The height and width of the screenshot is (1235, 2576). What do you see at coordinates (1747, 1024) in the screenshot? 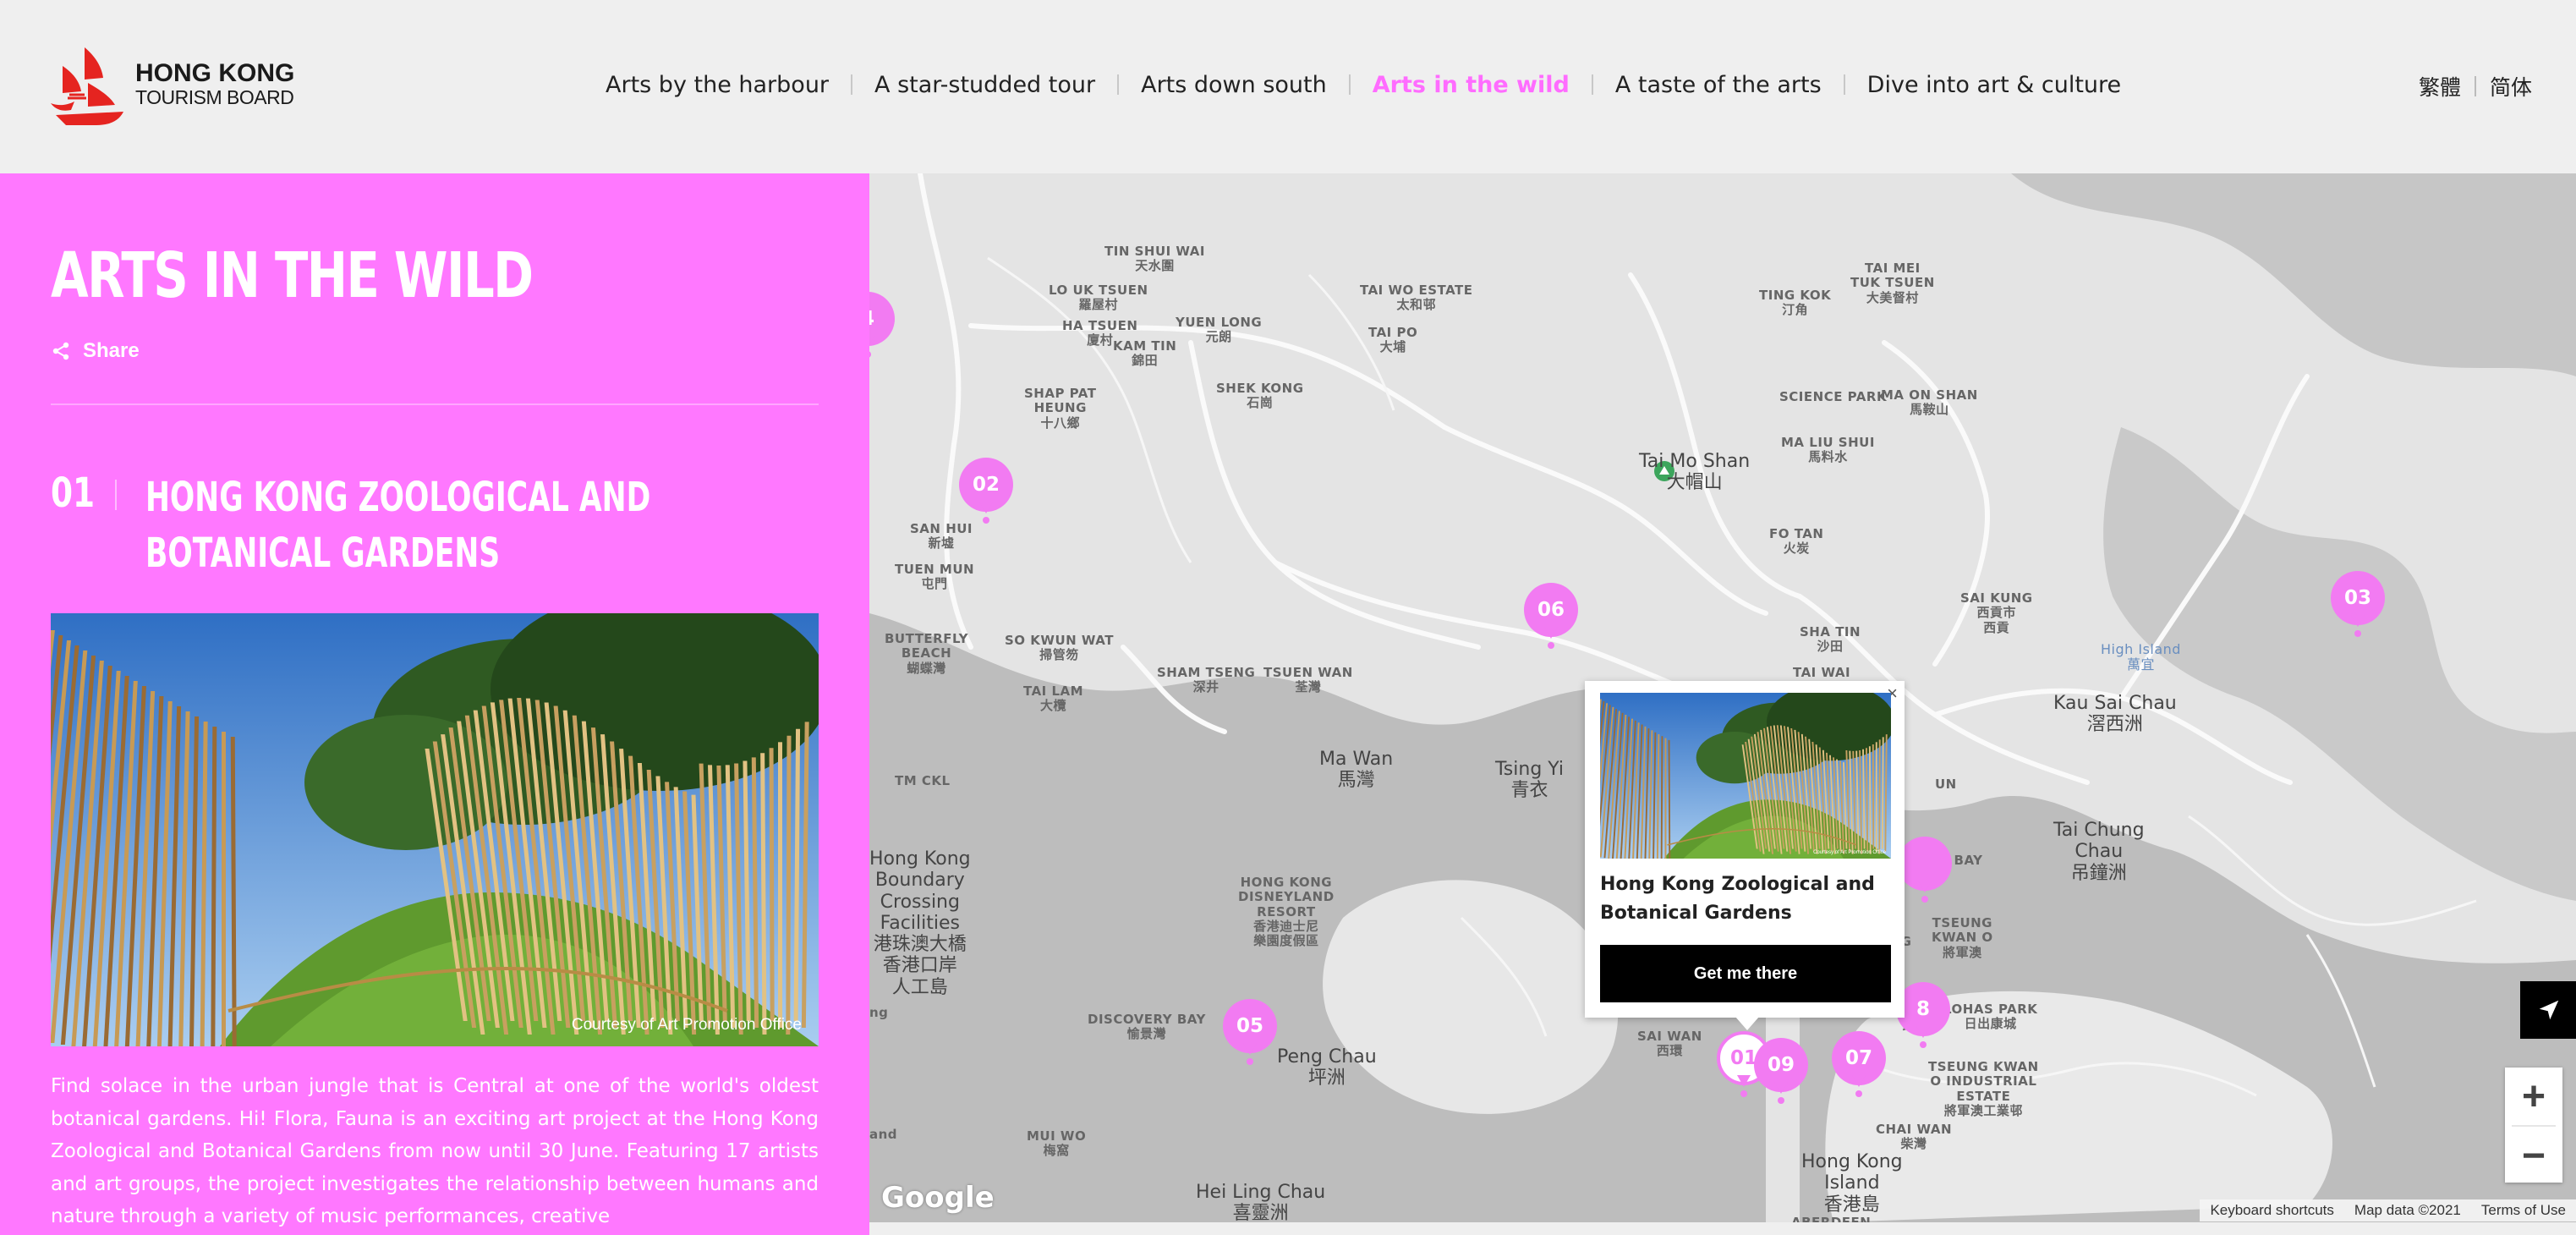
I see `popup-pointer` at bounding box center [1747, 1024].